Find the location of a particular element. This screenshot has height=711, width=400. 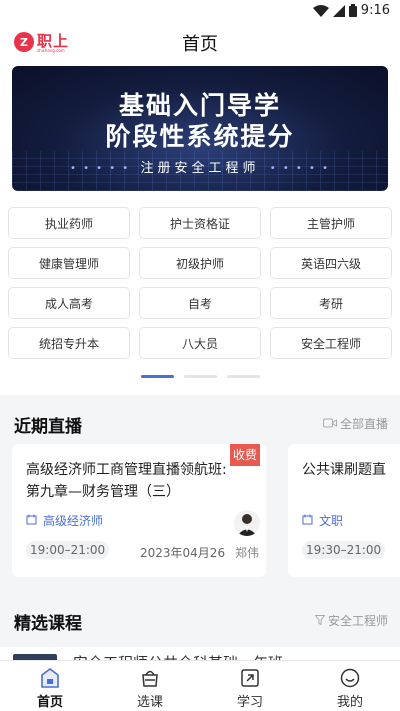

live-card-tag-label: 高级经济师 is located at coordinates (73, 521).